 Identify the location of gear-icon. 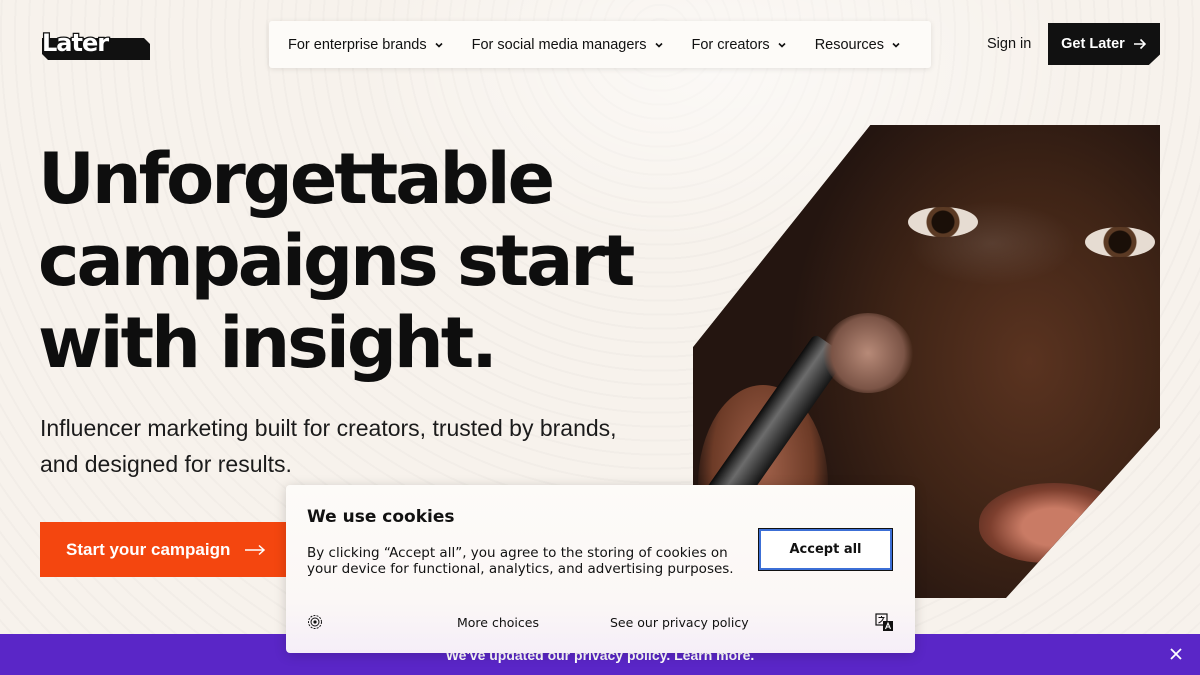
(315, 622).